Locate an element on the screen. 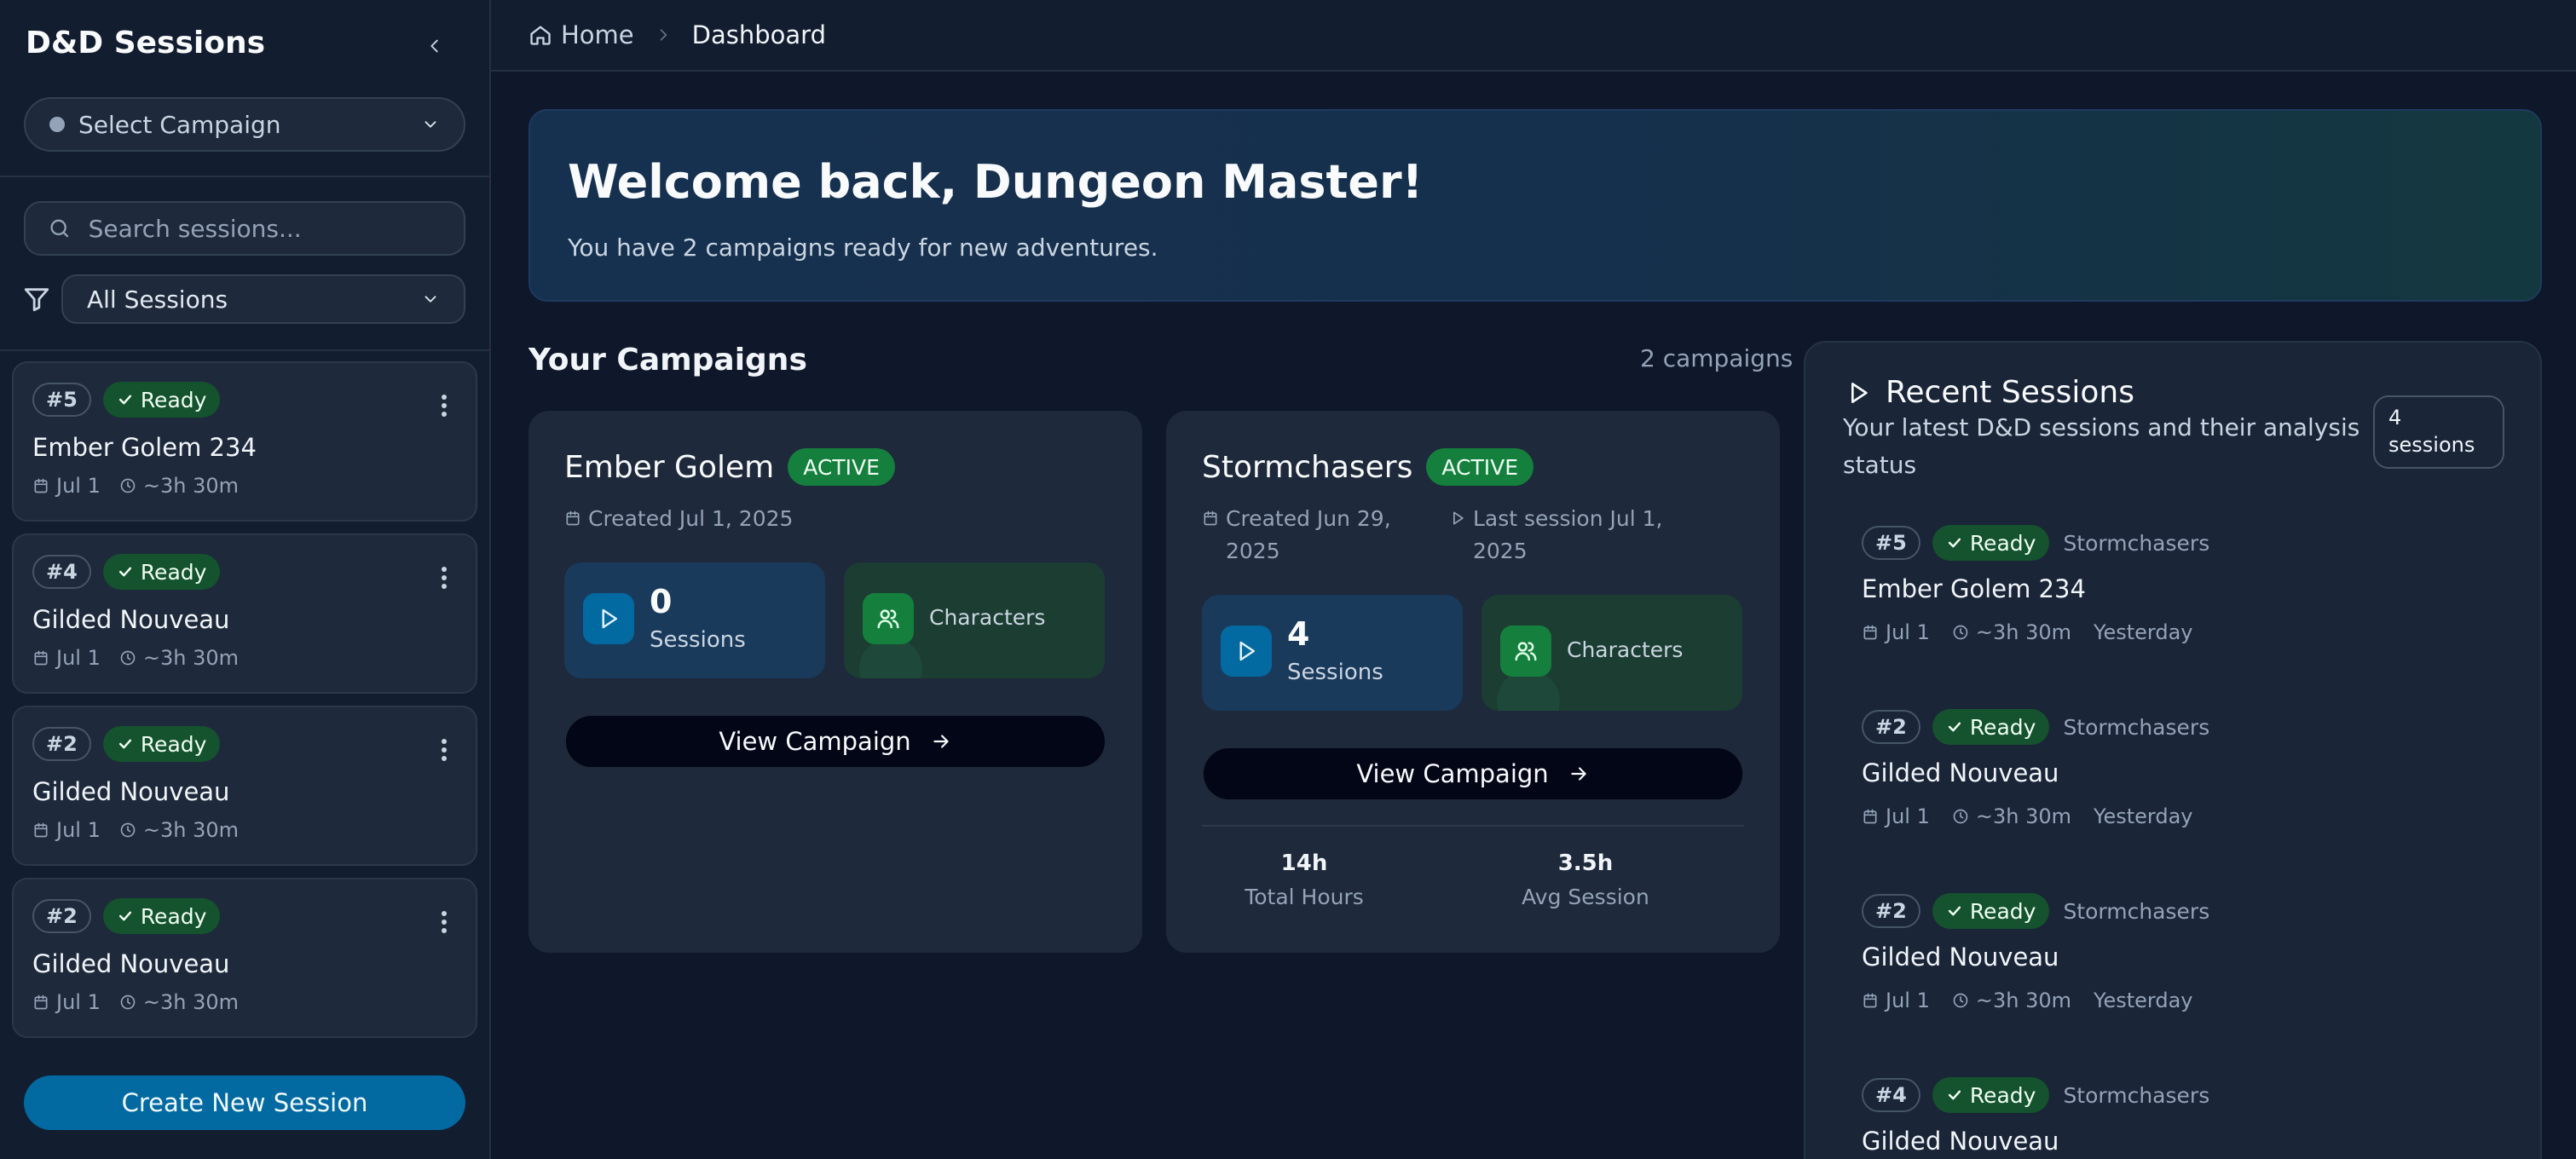 Image resolution: width=2576 pixels, height=1159 pixels. campaign-stats-divider is located at coordinates (1473, 826).